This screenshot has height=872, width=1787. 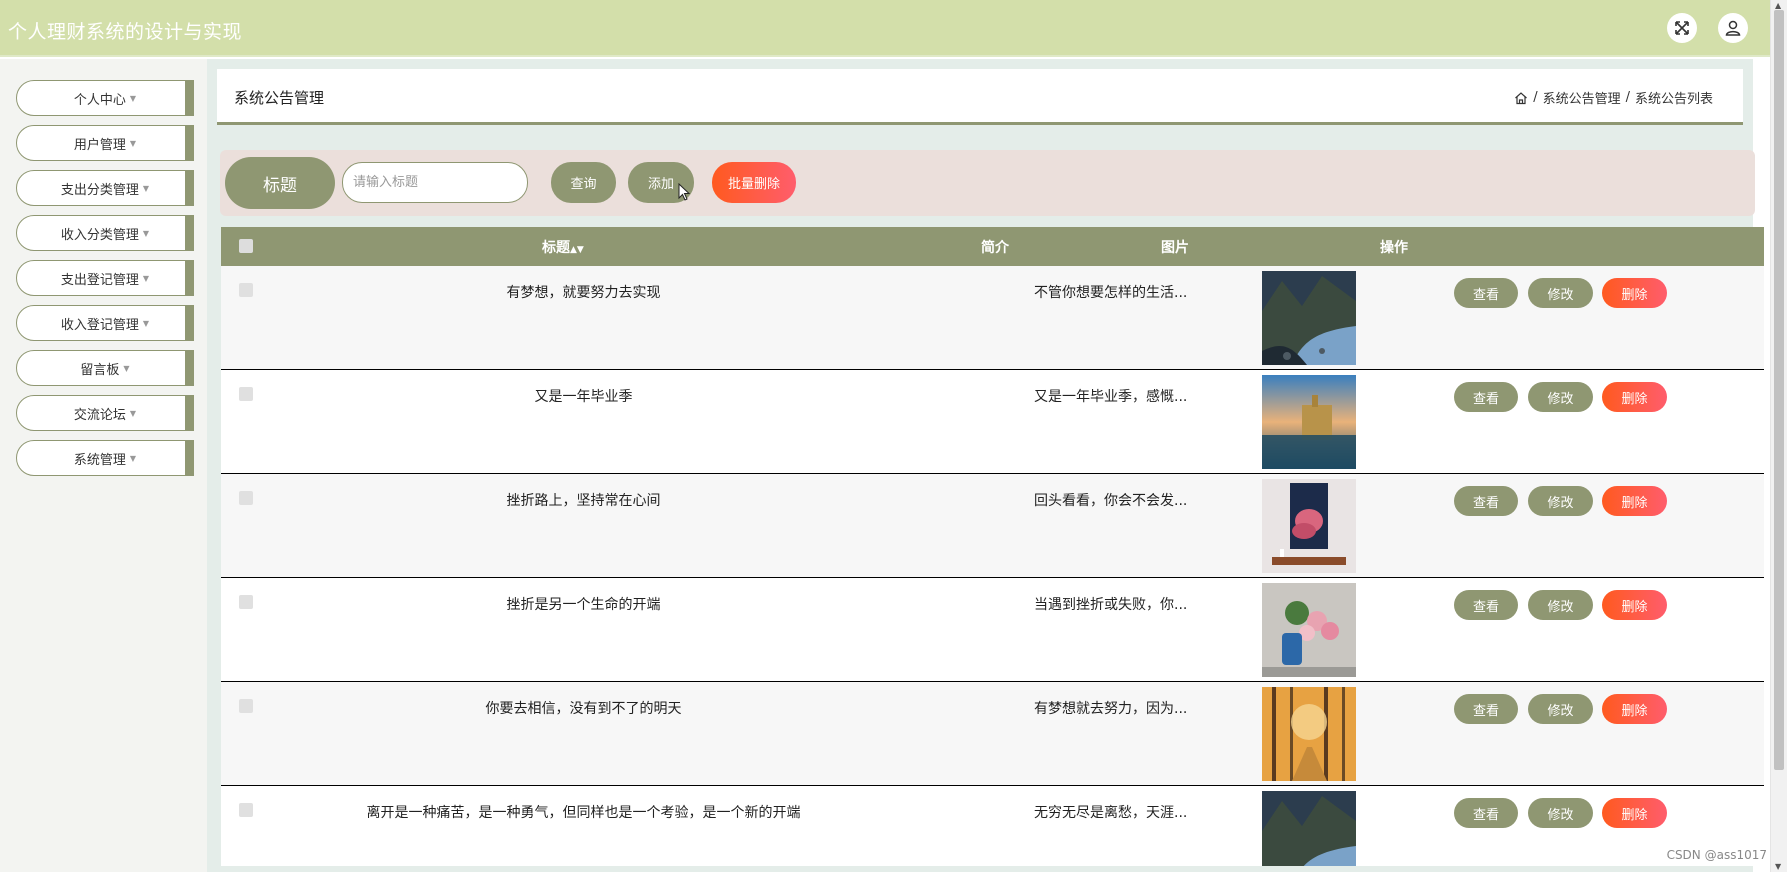 What do you see at coordinates (987, 183) in the screenshot?
I see `search-bar: 标题 查询 添加 批量删除` at bounding box center [987, 183].